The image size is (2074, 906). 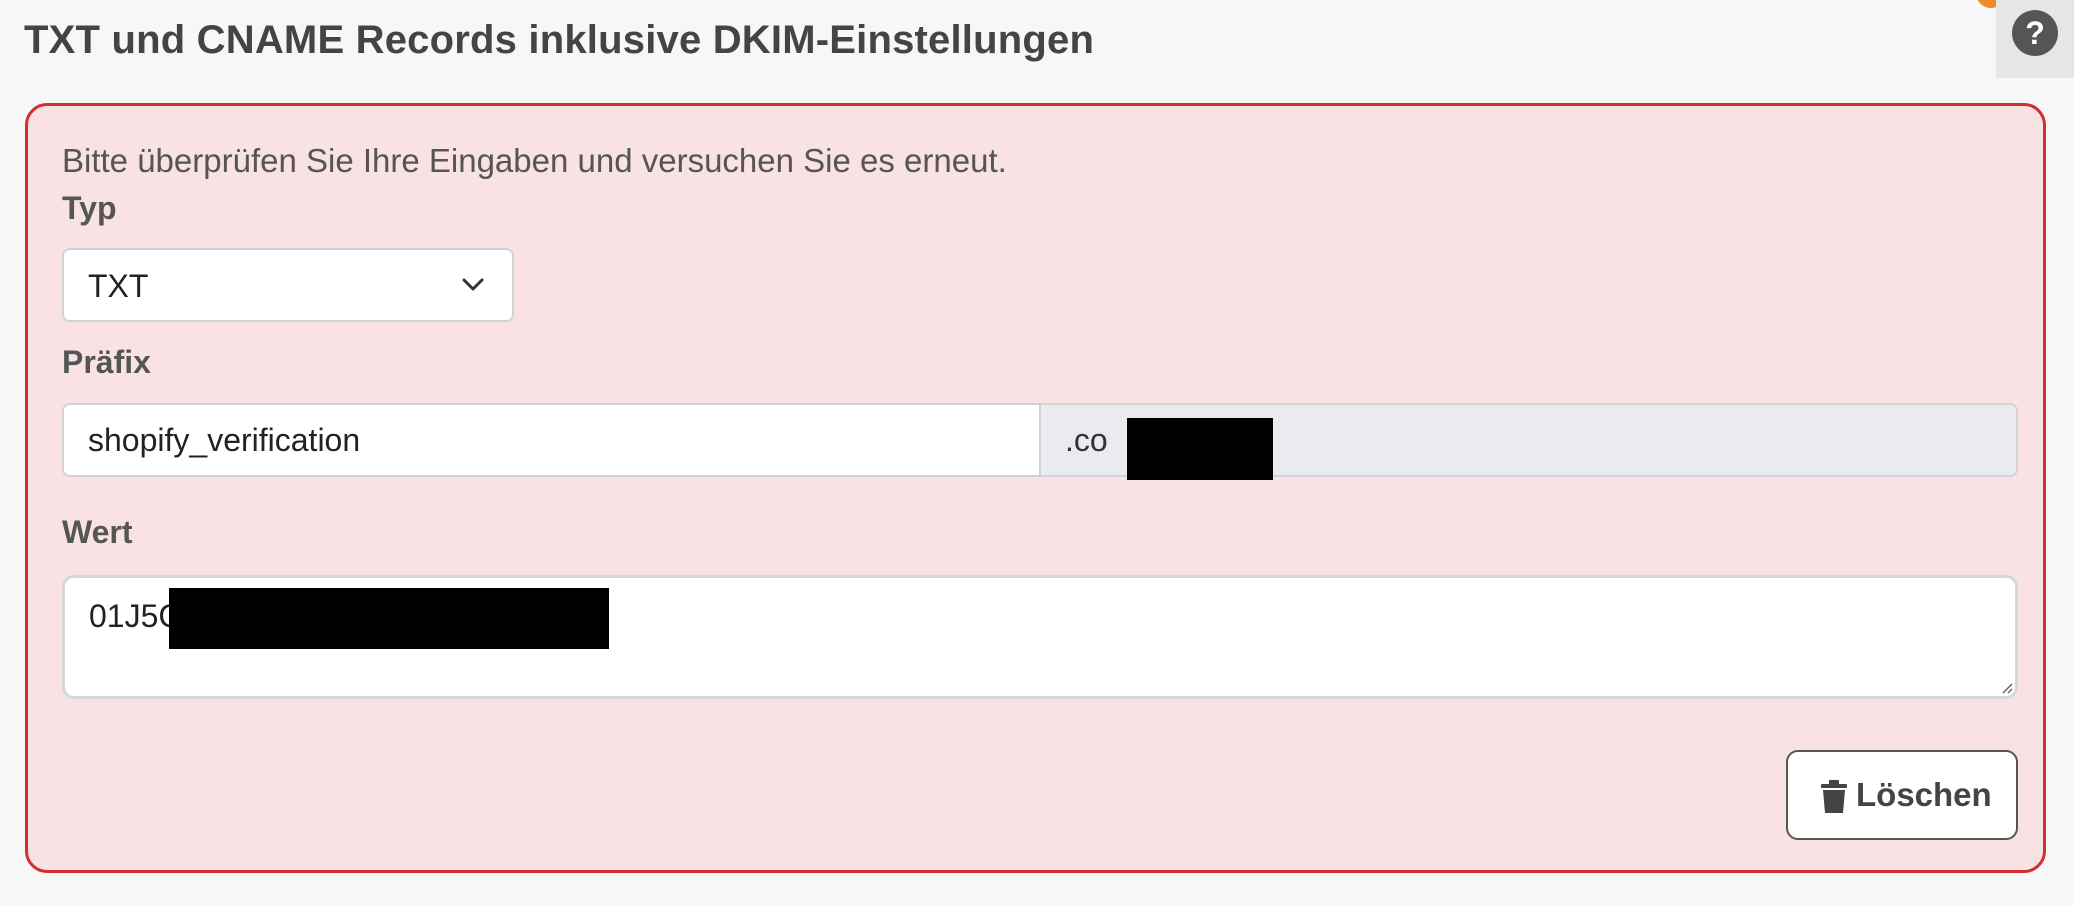 I want to click on redaction-box-domain, so click(x=1200, y=449).